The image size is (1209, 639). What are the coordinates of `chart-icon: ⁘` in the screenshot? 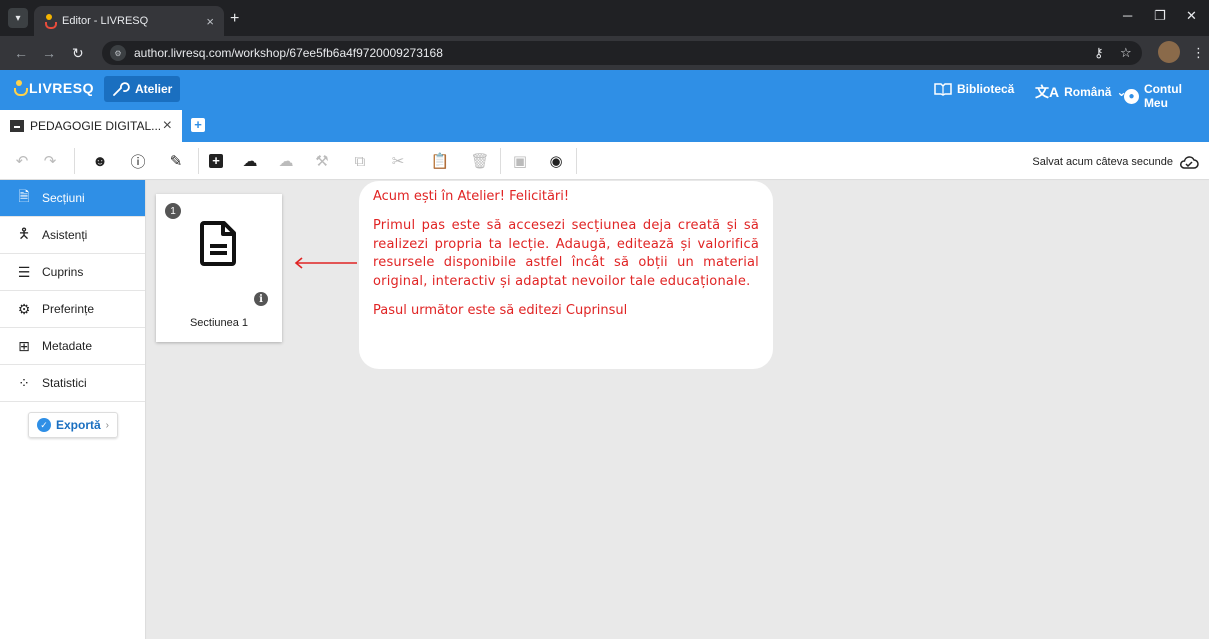 It's located at (24, 382).